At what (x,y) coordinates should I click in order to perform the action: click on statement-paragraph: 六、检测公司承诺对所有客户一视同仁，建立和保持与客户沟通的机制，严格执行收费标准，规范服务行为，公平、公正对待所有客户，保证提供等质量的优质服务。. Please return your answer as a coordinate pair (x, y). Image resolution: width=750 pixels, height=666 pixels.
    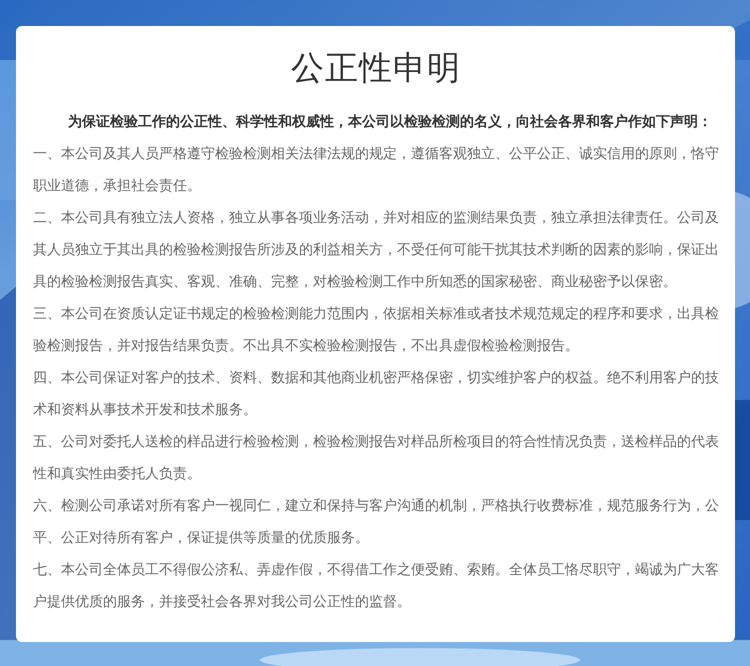
    Looking at the image, I should click on (376, 522).